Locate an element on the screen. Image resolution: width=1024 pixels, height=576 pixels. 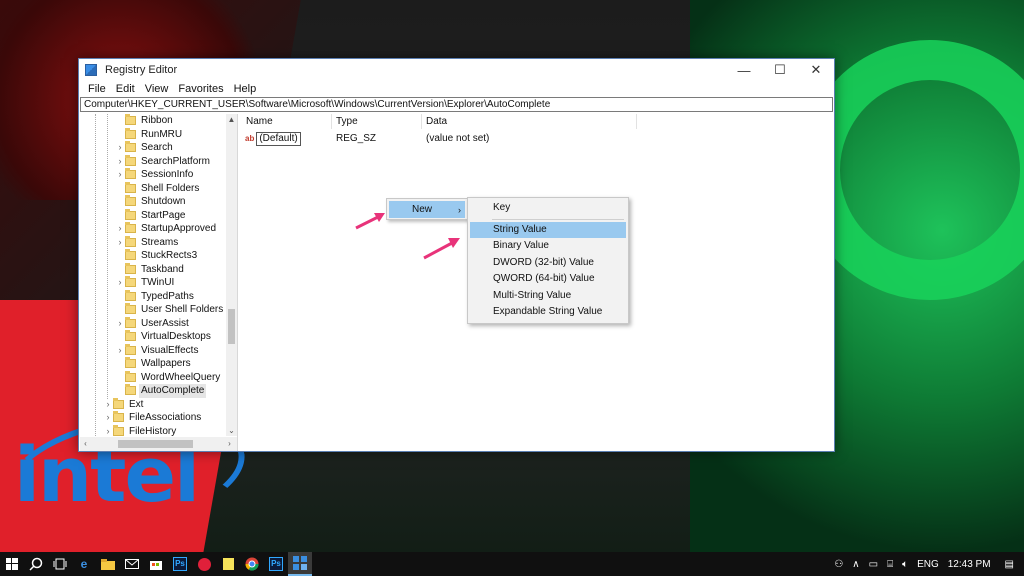
submenu-item-dword-value: DWORD (32-bit) Value is located at coordinates (548, 263).